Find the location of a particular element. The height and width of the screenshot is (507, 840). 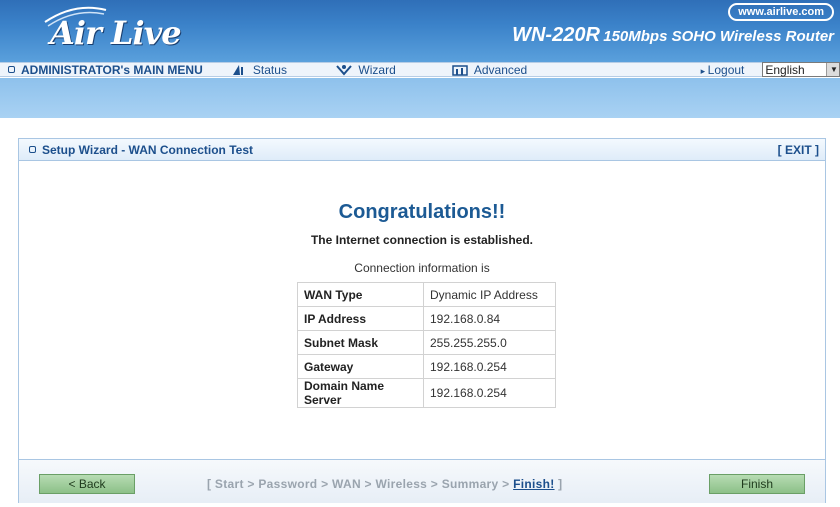

exit-link: [ EXIT ] is located at coordinates (798, 150).